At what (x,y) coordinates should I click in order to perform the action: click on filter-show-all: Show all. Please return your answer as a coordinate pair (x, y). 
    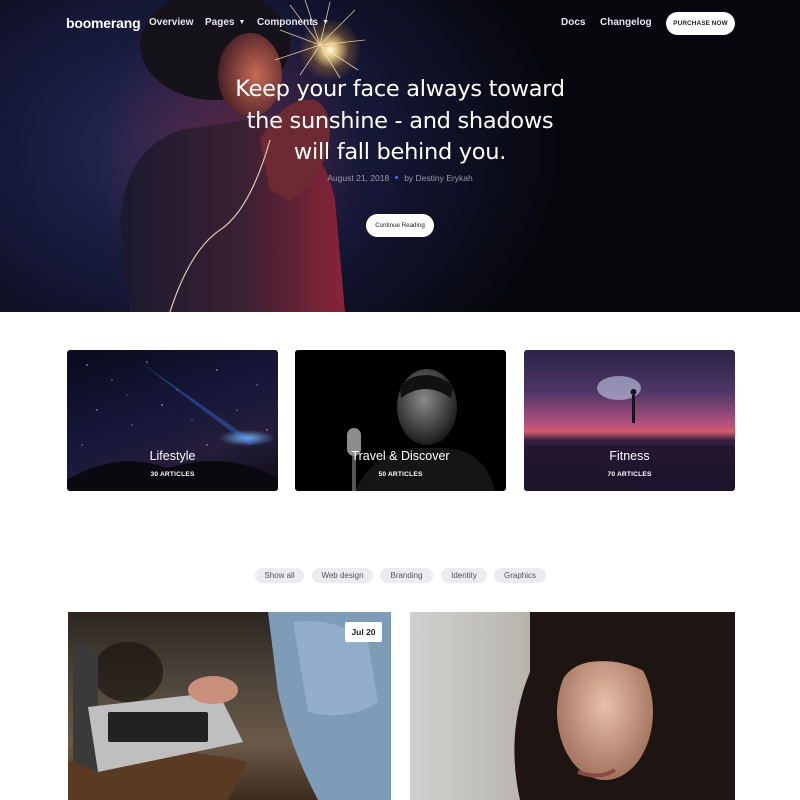
    Looking at the image, I should click on (279, 575).